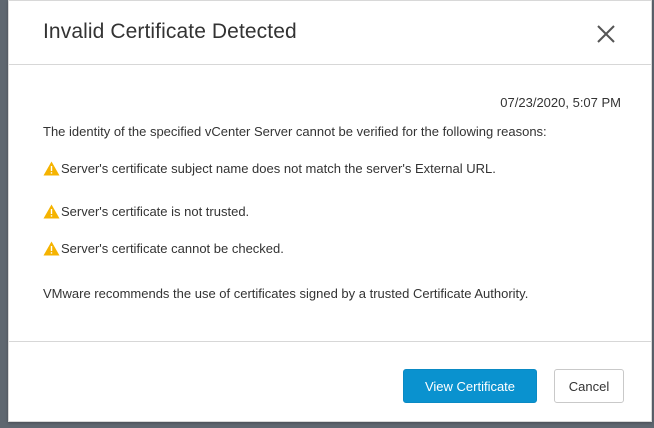  I want to click on reason-text: Server's certificate is not trusted., so click(155, 211).